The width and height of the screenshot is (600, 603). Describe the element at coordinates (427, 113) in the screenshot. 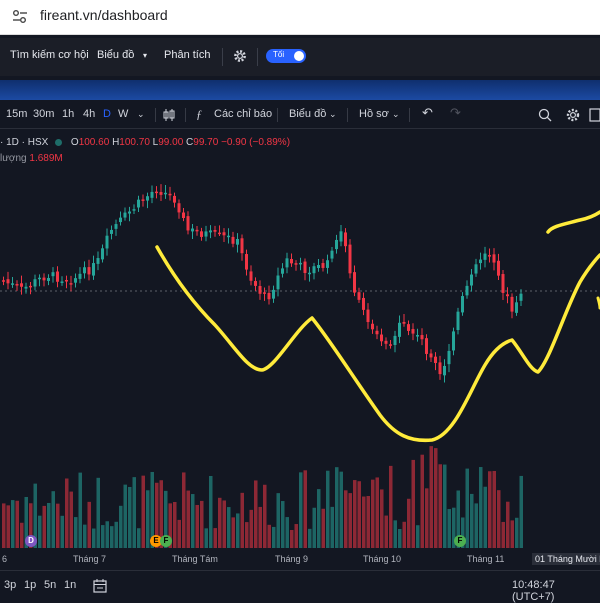

I see `undo-icon: ↶` at that location.